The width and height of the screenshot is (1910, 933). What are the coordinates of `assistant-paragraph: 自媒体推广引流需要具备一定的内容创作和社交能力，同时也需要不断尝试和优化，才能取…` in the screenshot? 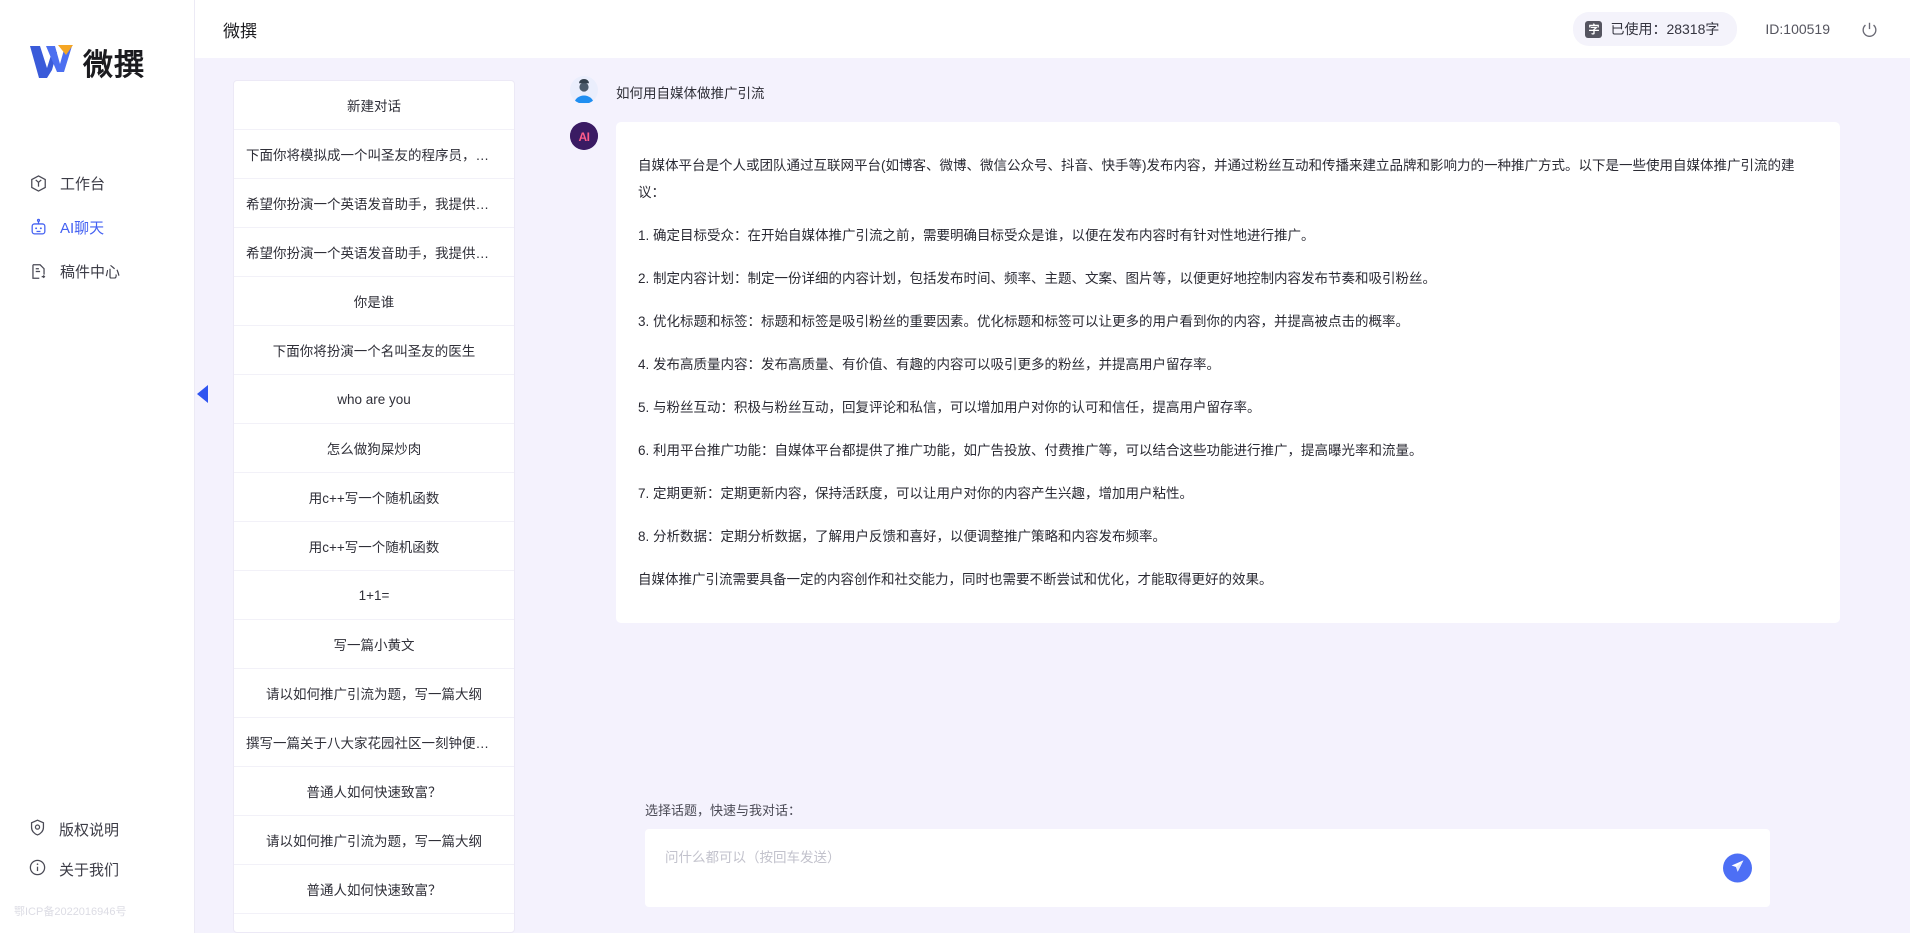 It's located at (955, 579).